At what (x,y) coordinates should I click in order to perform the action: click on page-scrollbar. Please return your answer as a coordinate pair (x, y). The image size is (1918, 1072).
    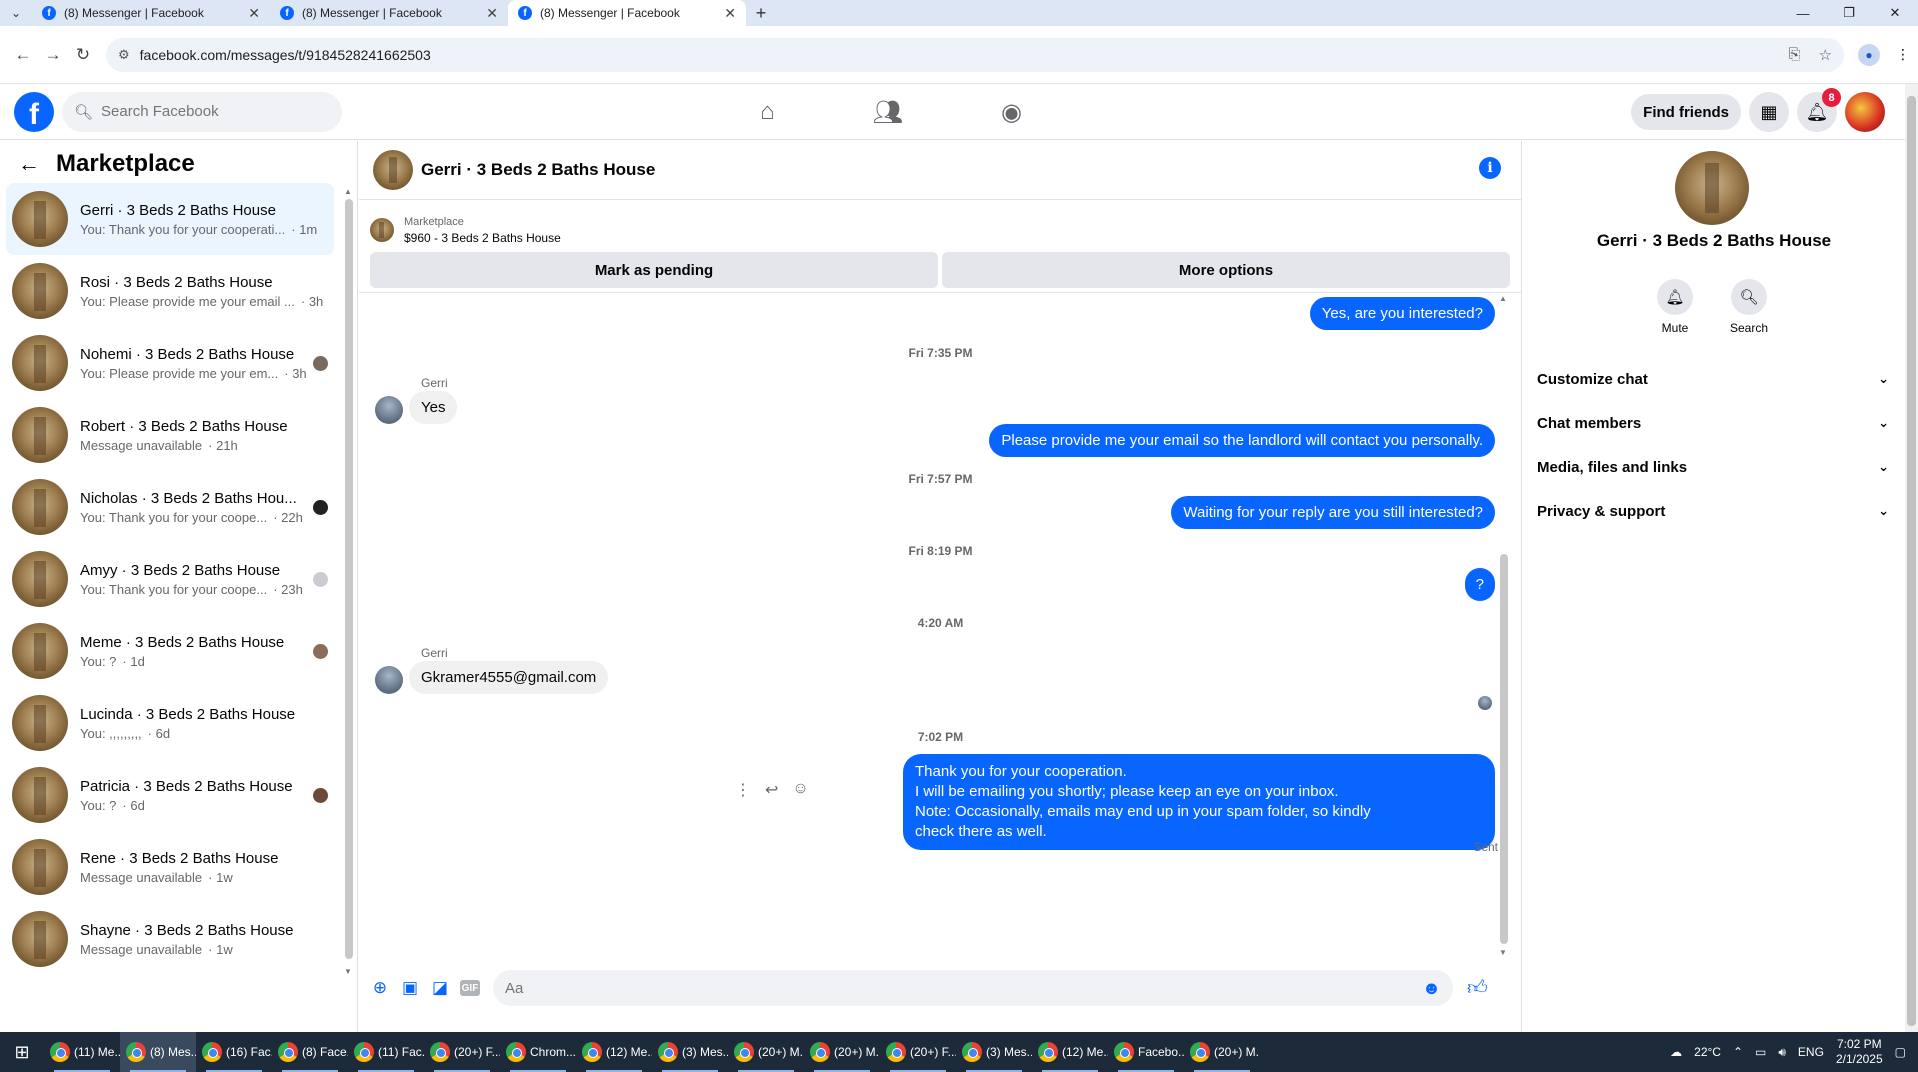
    Looking at the image, I should click on (1911, 566).